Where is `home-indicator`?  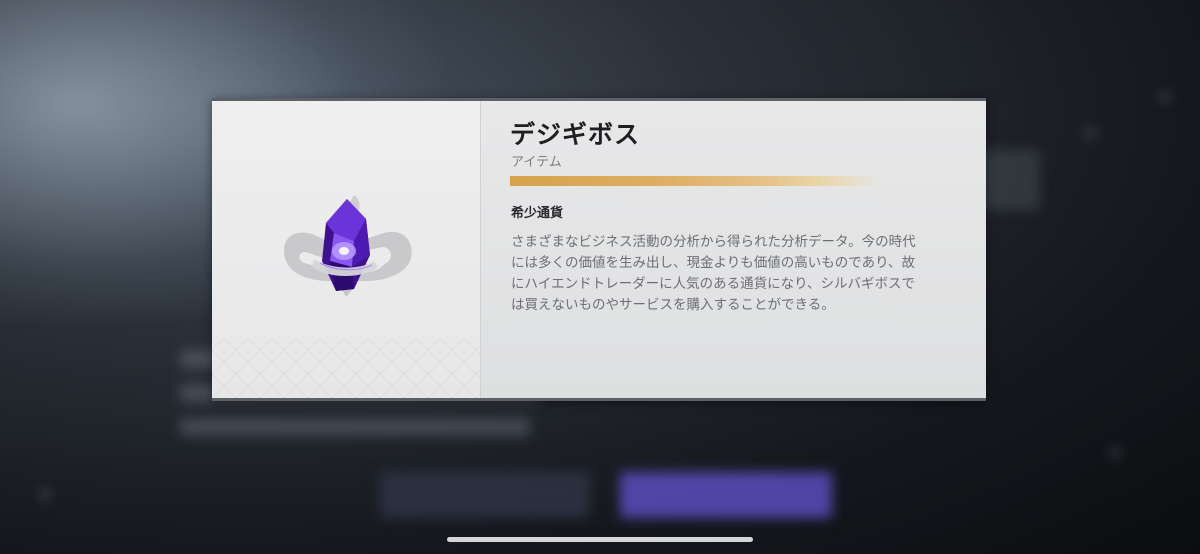
home-indicator is located at coordinates (600, 539).